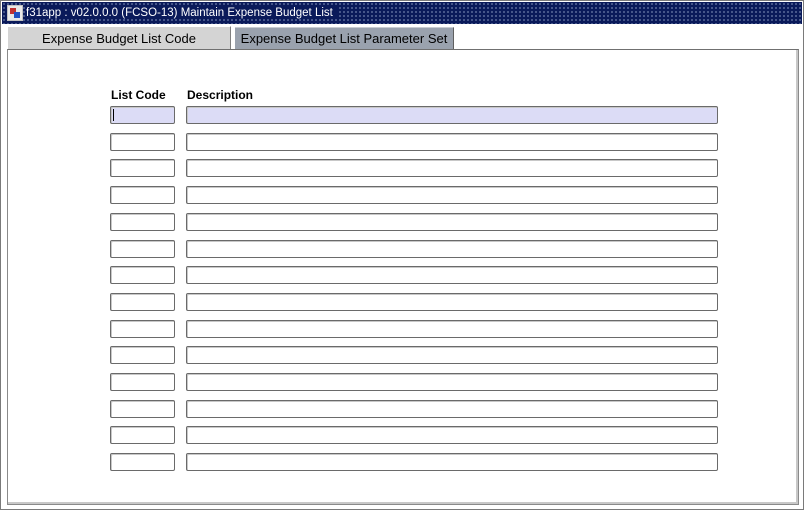 Image resolution: width=804 pixels, height=510 pixels. What do you see at coordinates (220, 95) in the screenshot?
I see `column-header-description: Description` at bounding box center [220, 95].